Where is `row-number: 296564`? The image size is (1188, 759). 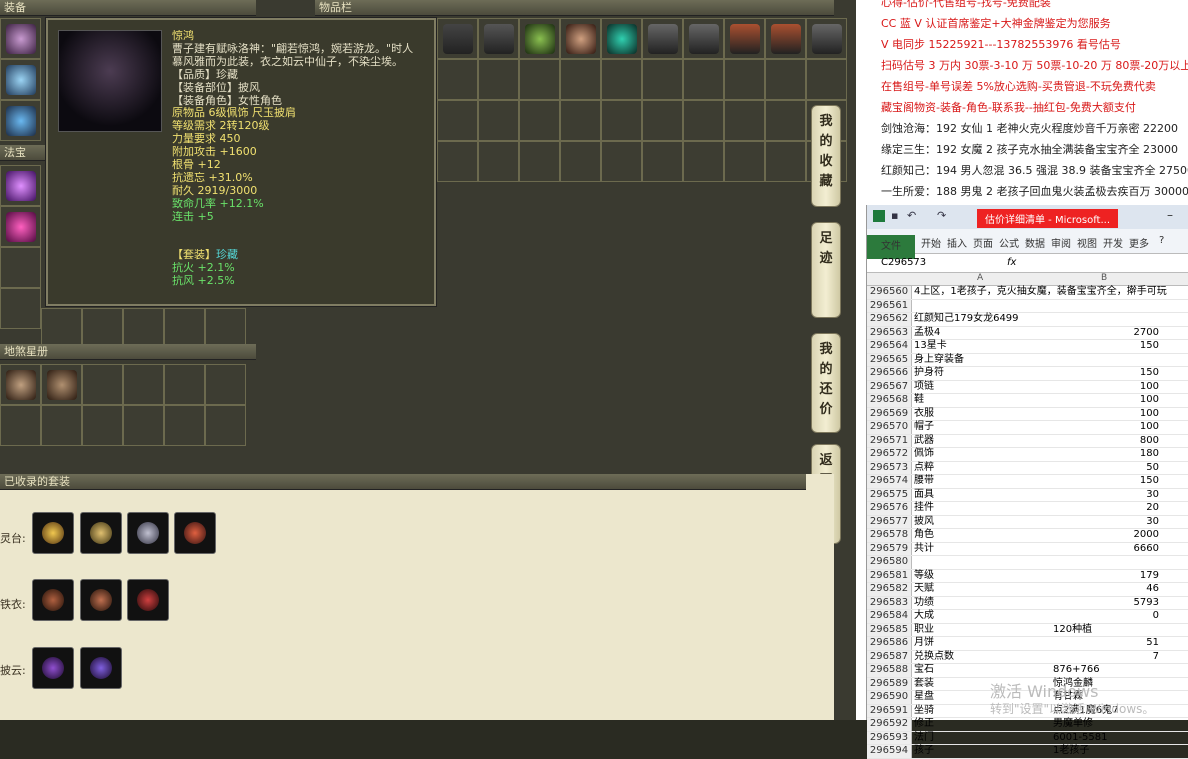 row-number: 296564 is located at coordinates (889, 346).